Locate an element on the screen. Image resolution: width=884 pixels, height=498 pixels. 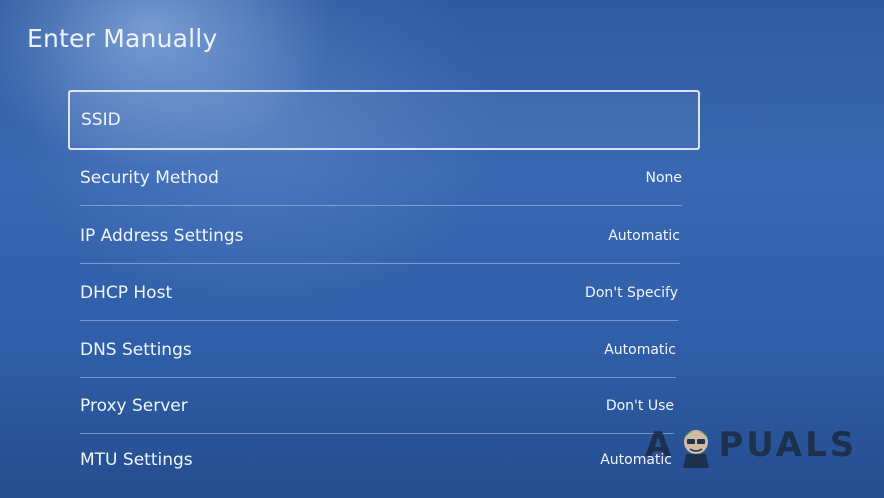
appuals-watermark: A PUALS is located at coordinates (751, 445).